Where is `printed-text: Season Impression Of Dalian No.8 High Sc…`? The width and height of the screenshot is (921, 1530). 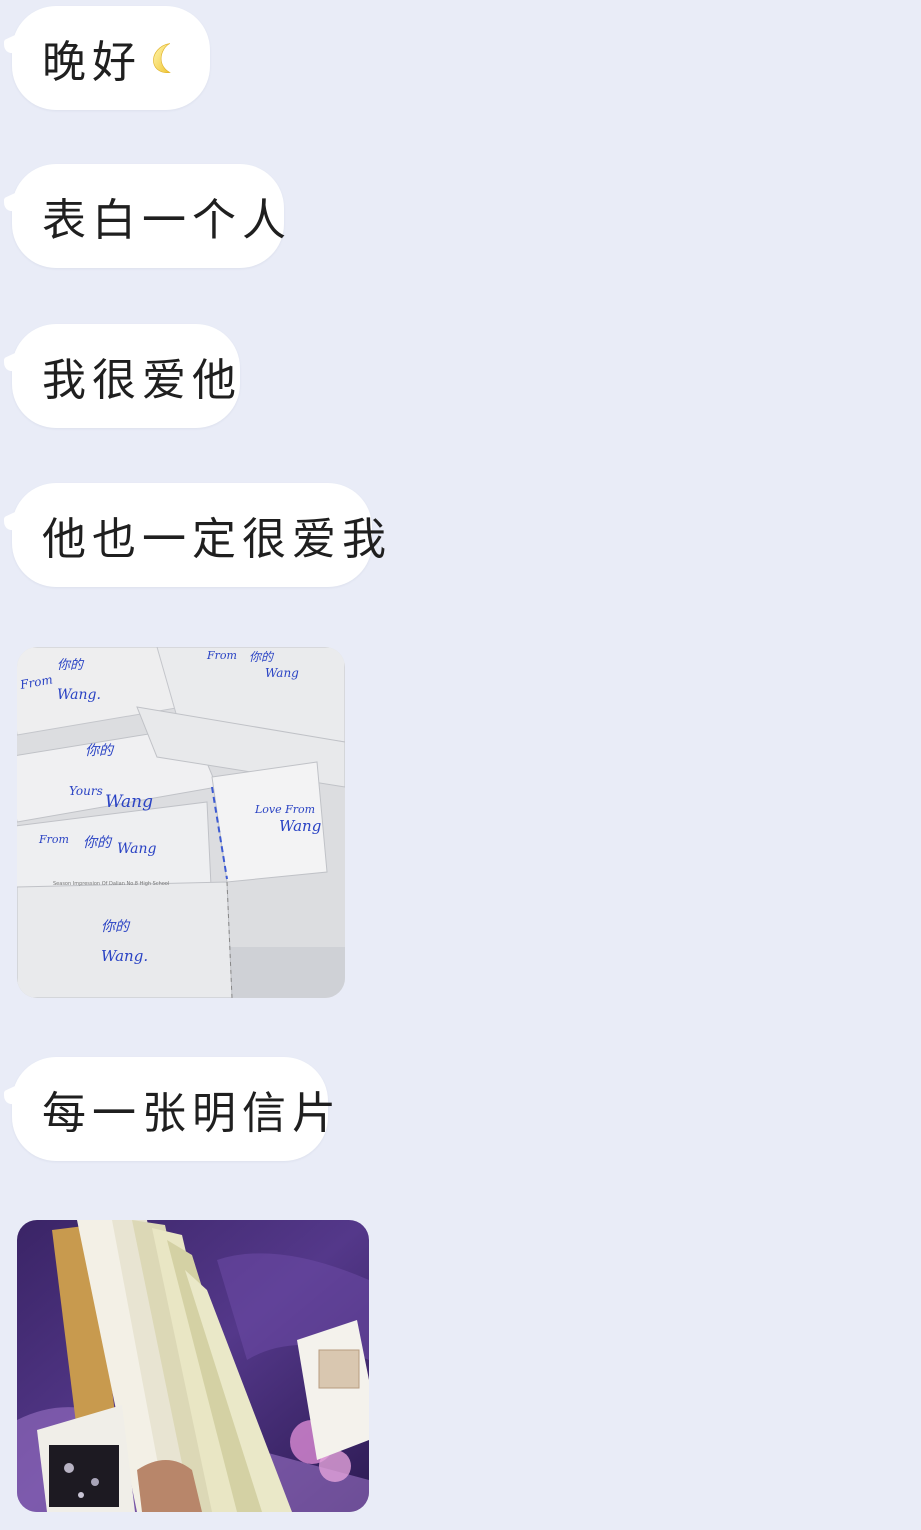 printed-text: Season Impression Of Dalian No.8 High Sc… is located at coordinates (111, 884).